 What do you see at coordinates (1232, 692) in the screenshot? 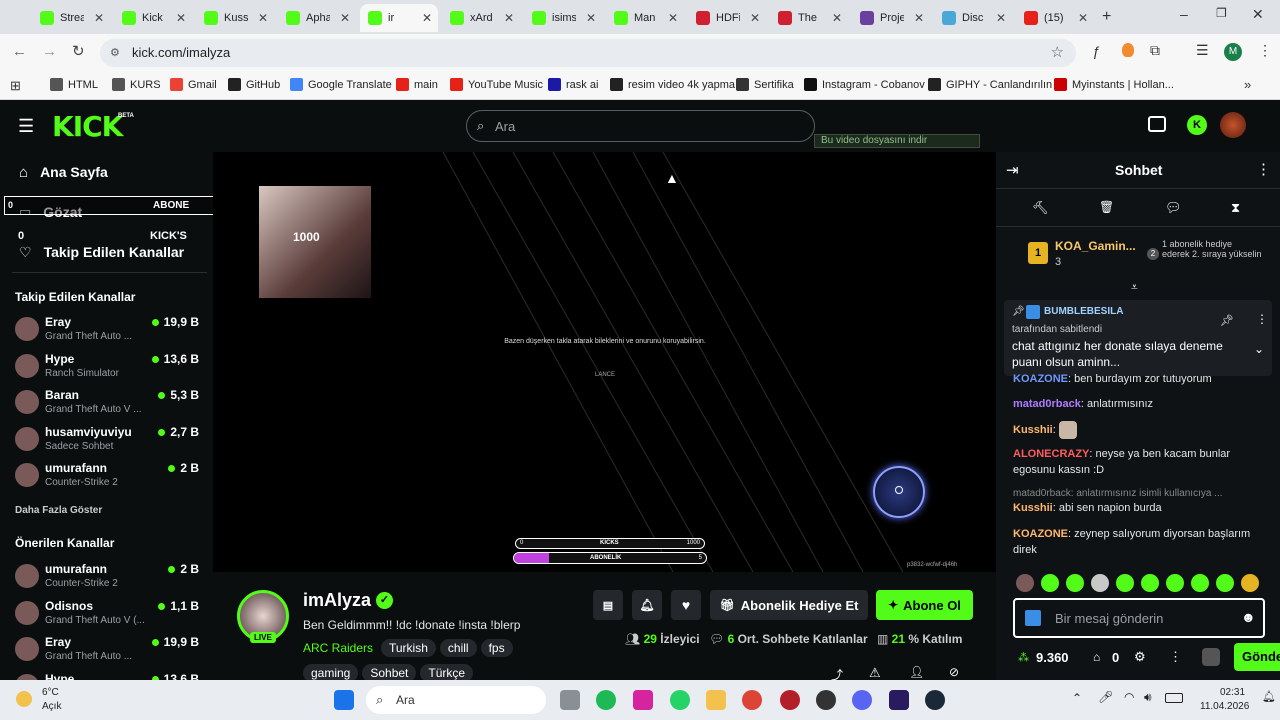
I see `clock-time: 02:31` at bounding box center [1232, 692].